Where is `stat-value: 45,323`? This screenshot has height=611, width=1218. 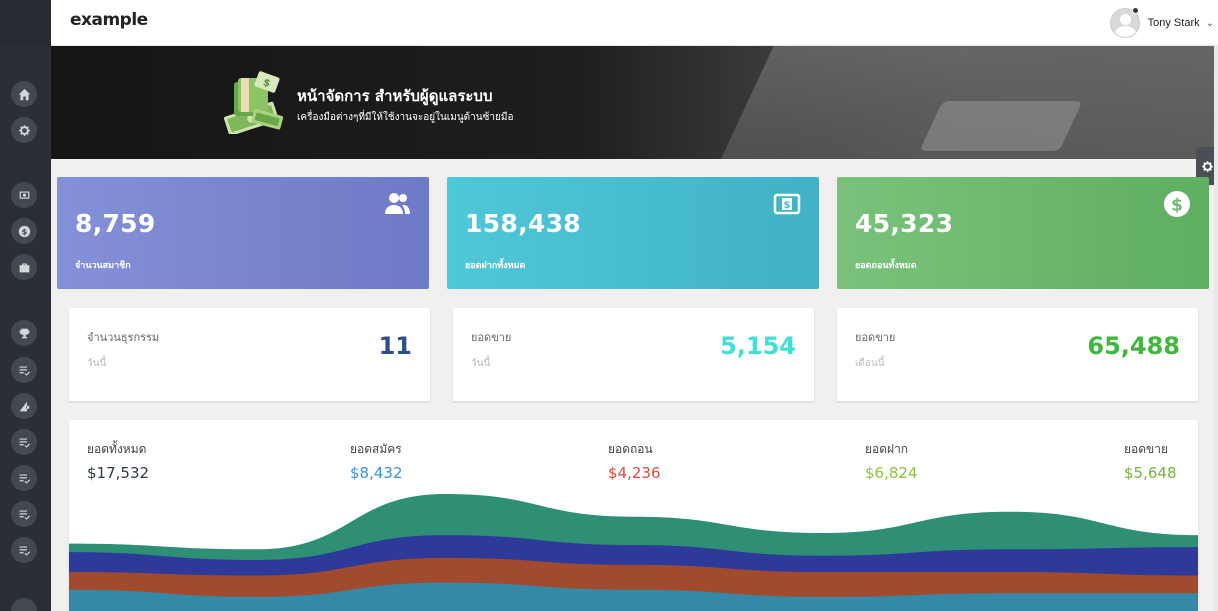
stat-value: 45,323 is located at coordinates (904, 223).